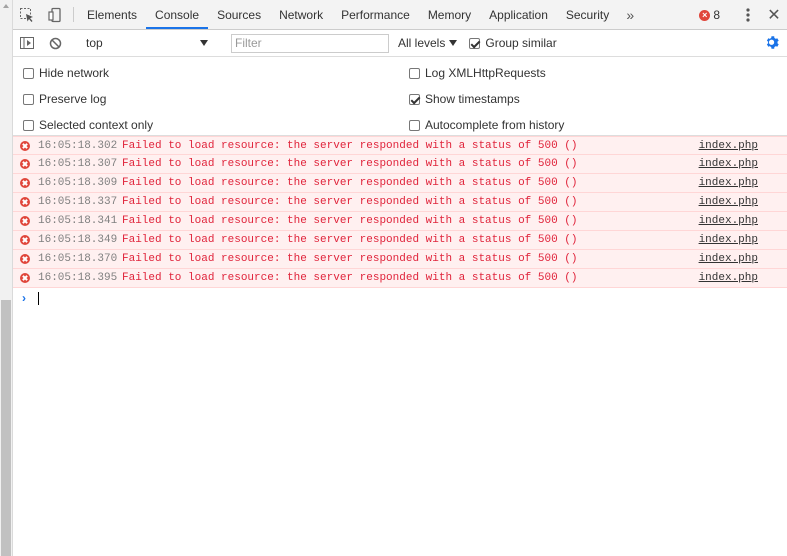  What do you see at coordinates (310, 43) in the screenshot?
I see `filter-input` at bounding box center [310, 43].